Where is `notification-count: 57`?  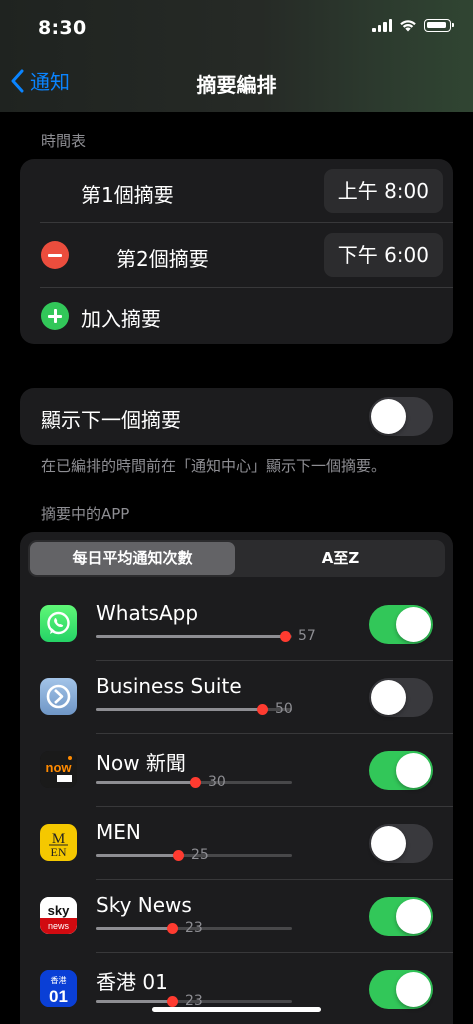
notification-count: 57 is located at coordinates (307, 636).